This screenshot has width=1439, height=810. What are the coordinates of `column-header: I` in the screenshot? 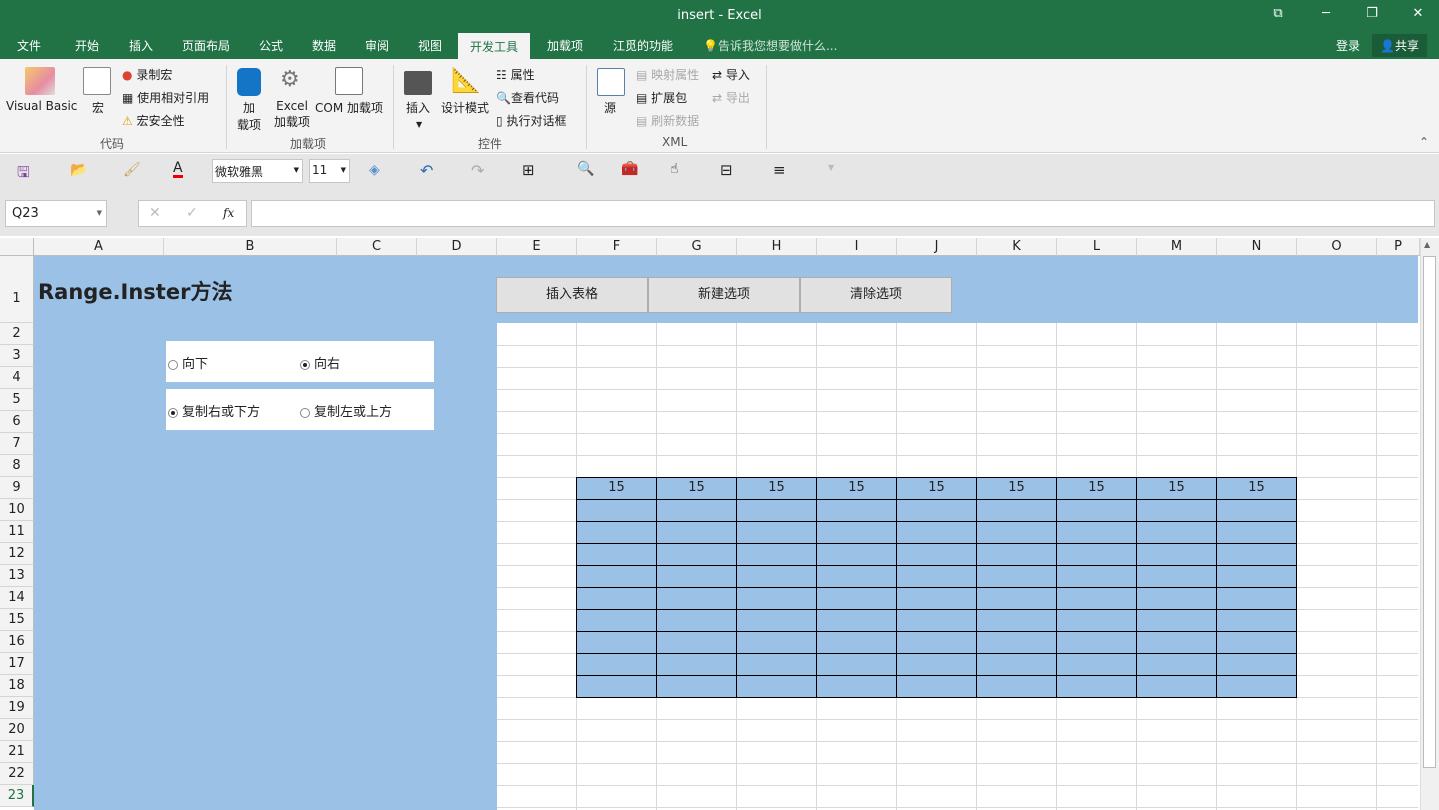 It's located at (857, 247).